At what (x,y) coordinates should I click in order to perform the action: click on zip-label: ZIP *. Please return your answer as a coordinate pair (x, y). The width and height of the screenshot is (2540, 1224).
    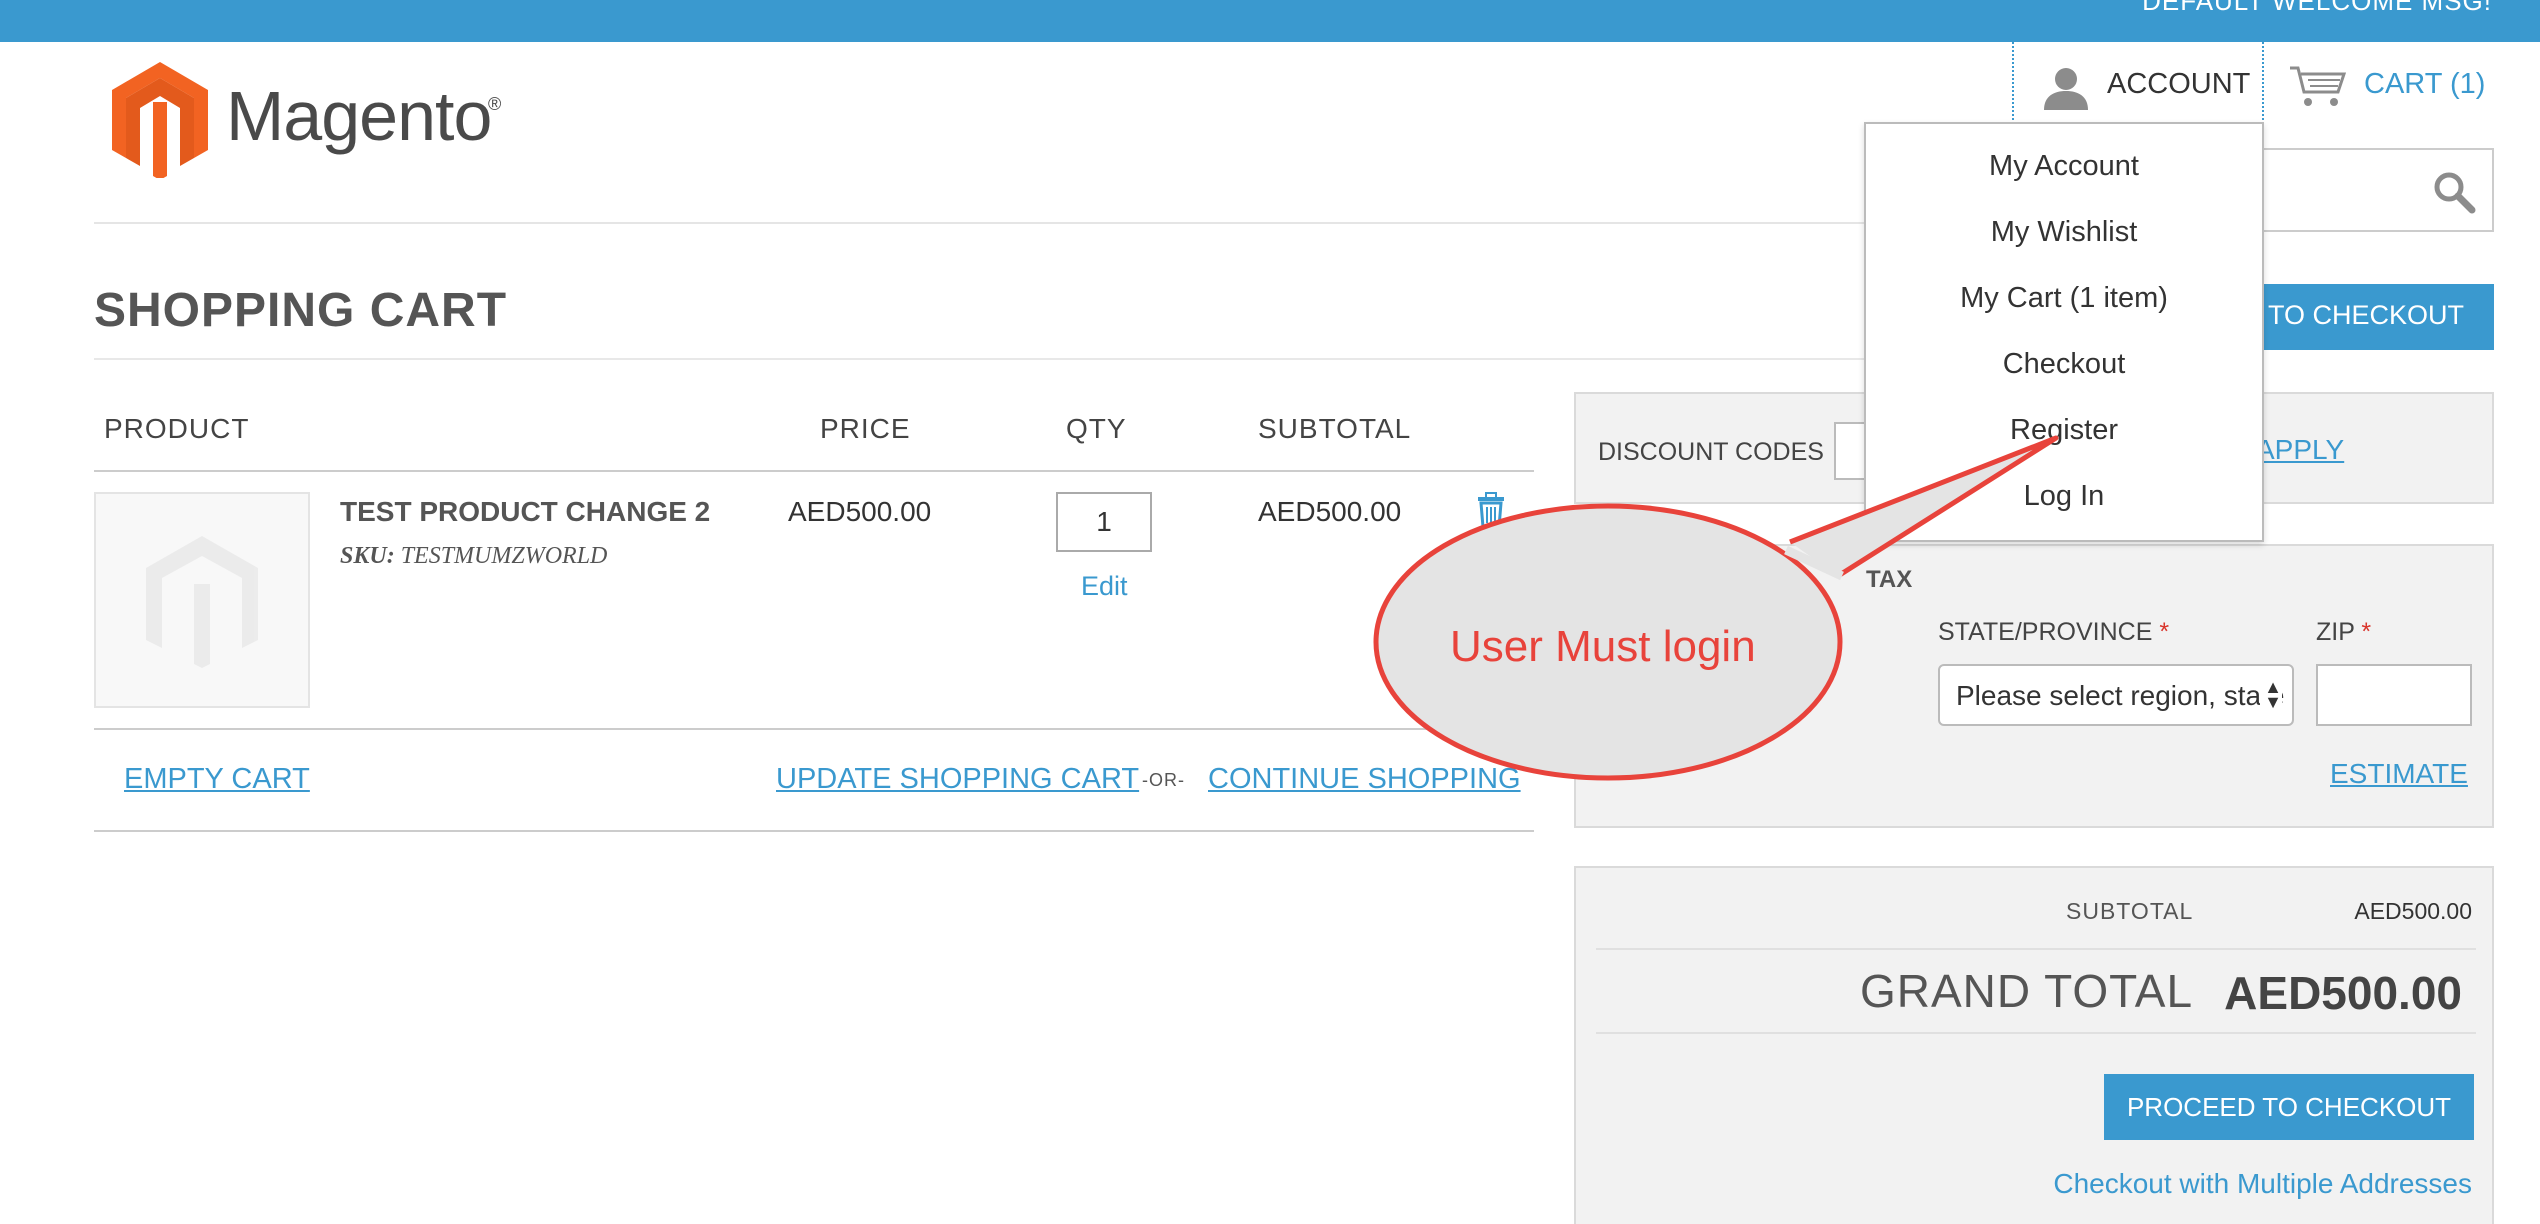
    Looking at the image, I should click on (2343, 632).